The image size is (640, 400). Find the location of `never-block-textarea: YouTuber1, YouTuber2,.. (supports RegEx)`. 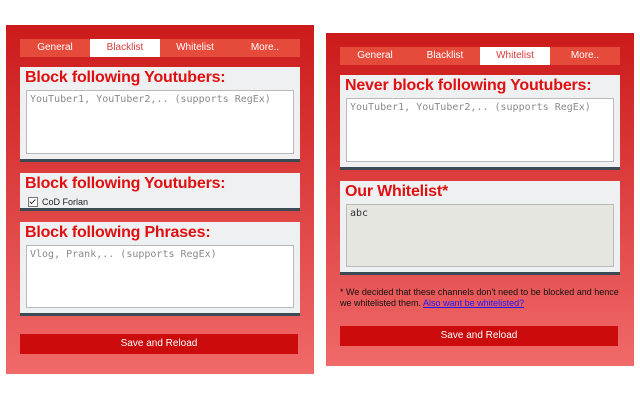

never-block-textarea: YouTuber1, YouTuber2,.. (supports RegEx) is located at coordinates (480, 130).